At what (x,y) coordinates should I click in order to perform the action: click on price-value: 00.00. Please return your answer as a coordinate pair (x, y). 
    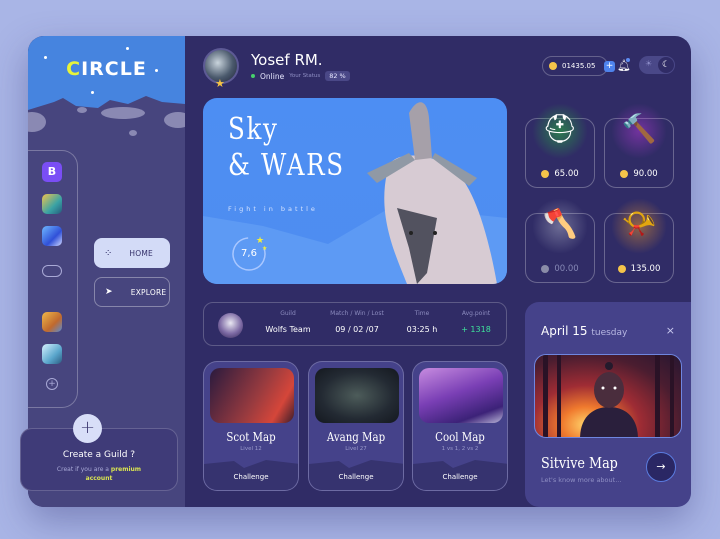
    Looking at the image, I should click on (566, 269).